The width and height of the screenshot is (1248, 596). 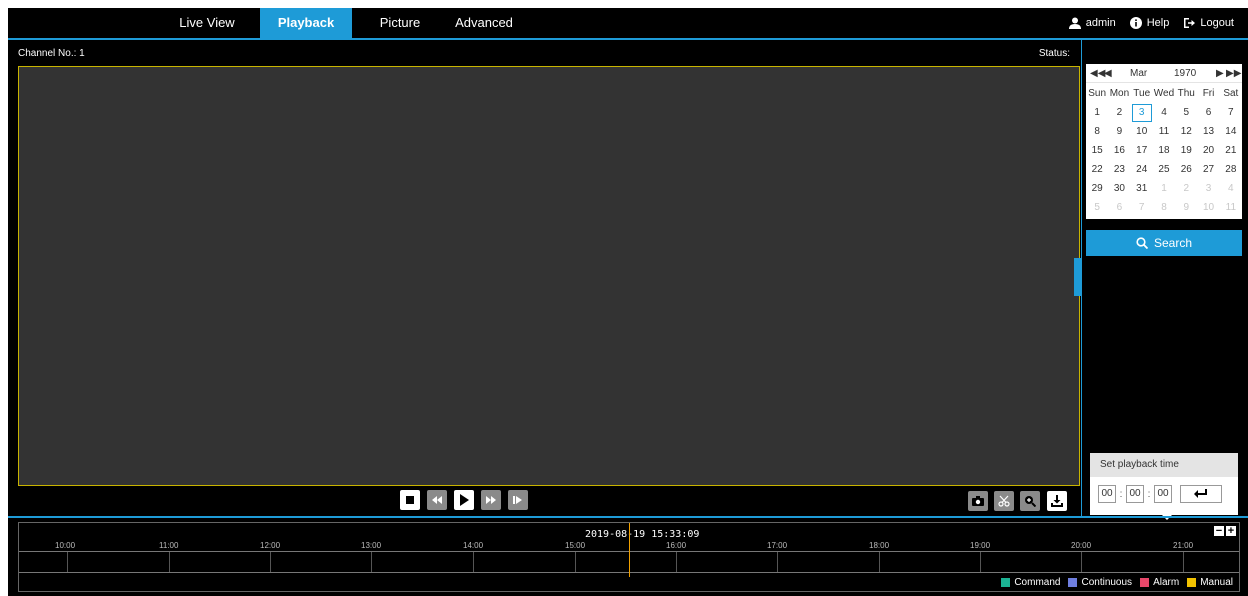 What do you see at coordinates (371, 545) in the screenshot?
I see `hour-label: 13:00` at bounding box center [371, 545].